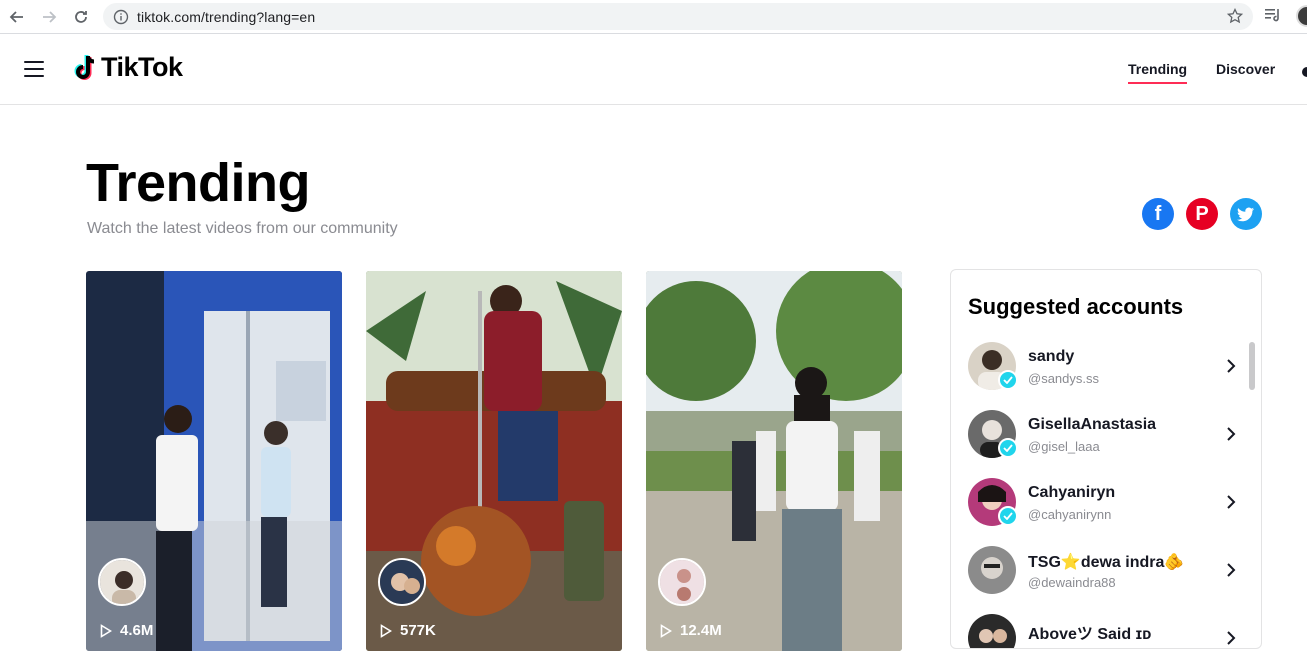 The image size is (1307, 664). I want to click on page-title: Trending, so click(198, 183).